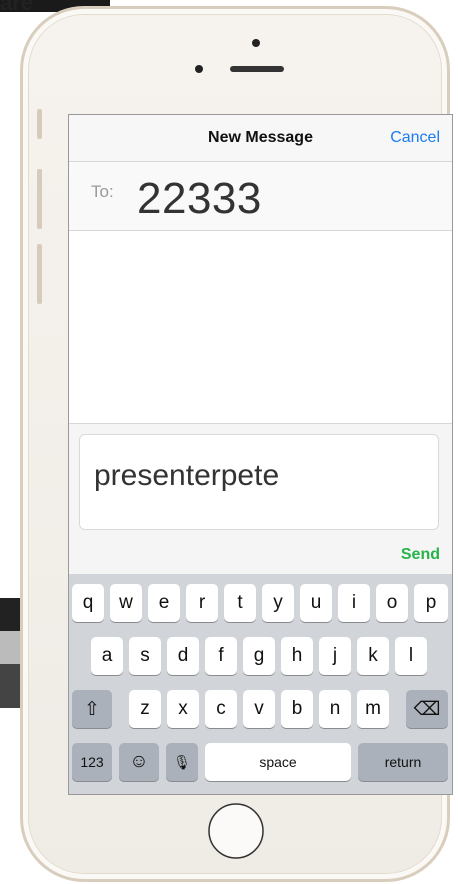  What do you see at coordinates (88, 603) in the screenshot?
I see `key-q: q` at bounding box center [88, 603].